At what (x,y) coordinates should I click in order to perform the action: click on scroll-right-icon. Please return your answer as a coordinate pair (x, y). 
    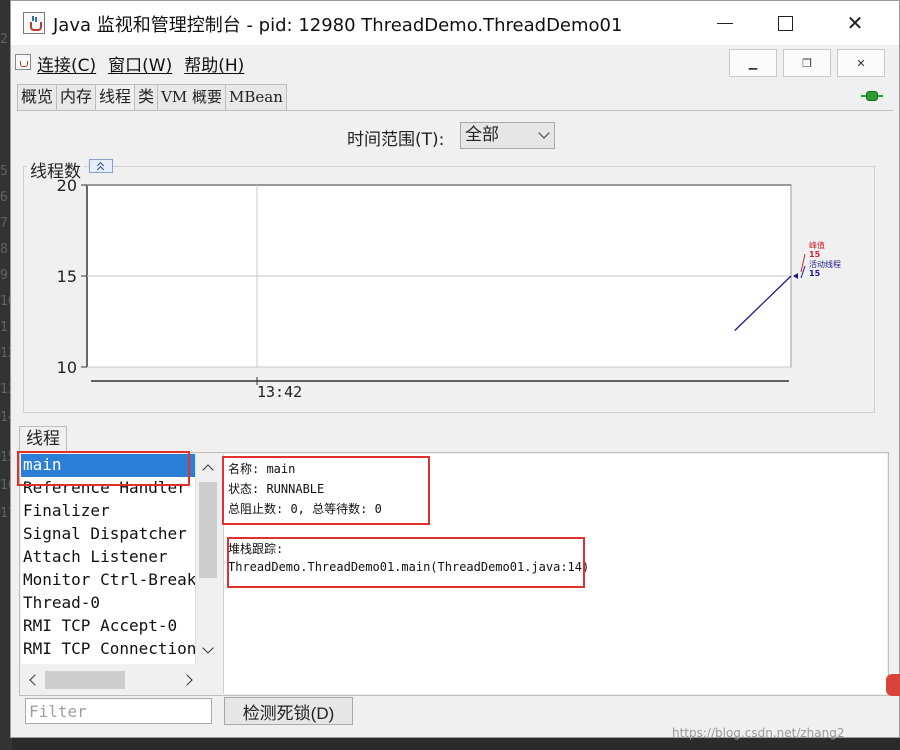
    Looking at the image, I should click on (187, 680).